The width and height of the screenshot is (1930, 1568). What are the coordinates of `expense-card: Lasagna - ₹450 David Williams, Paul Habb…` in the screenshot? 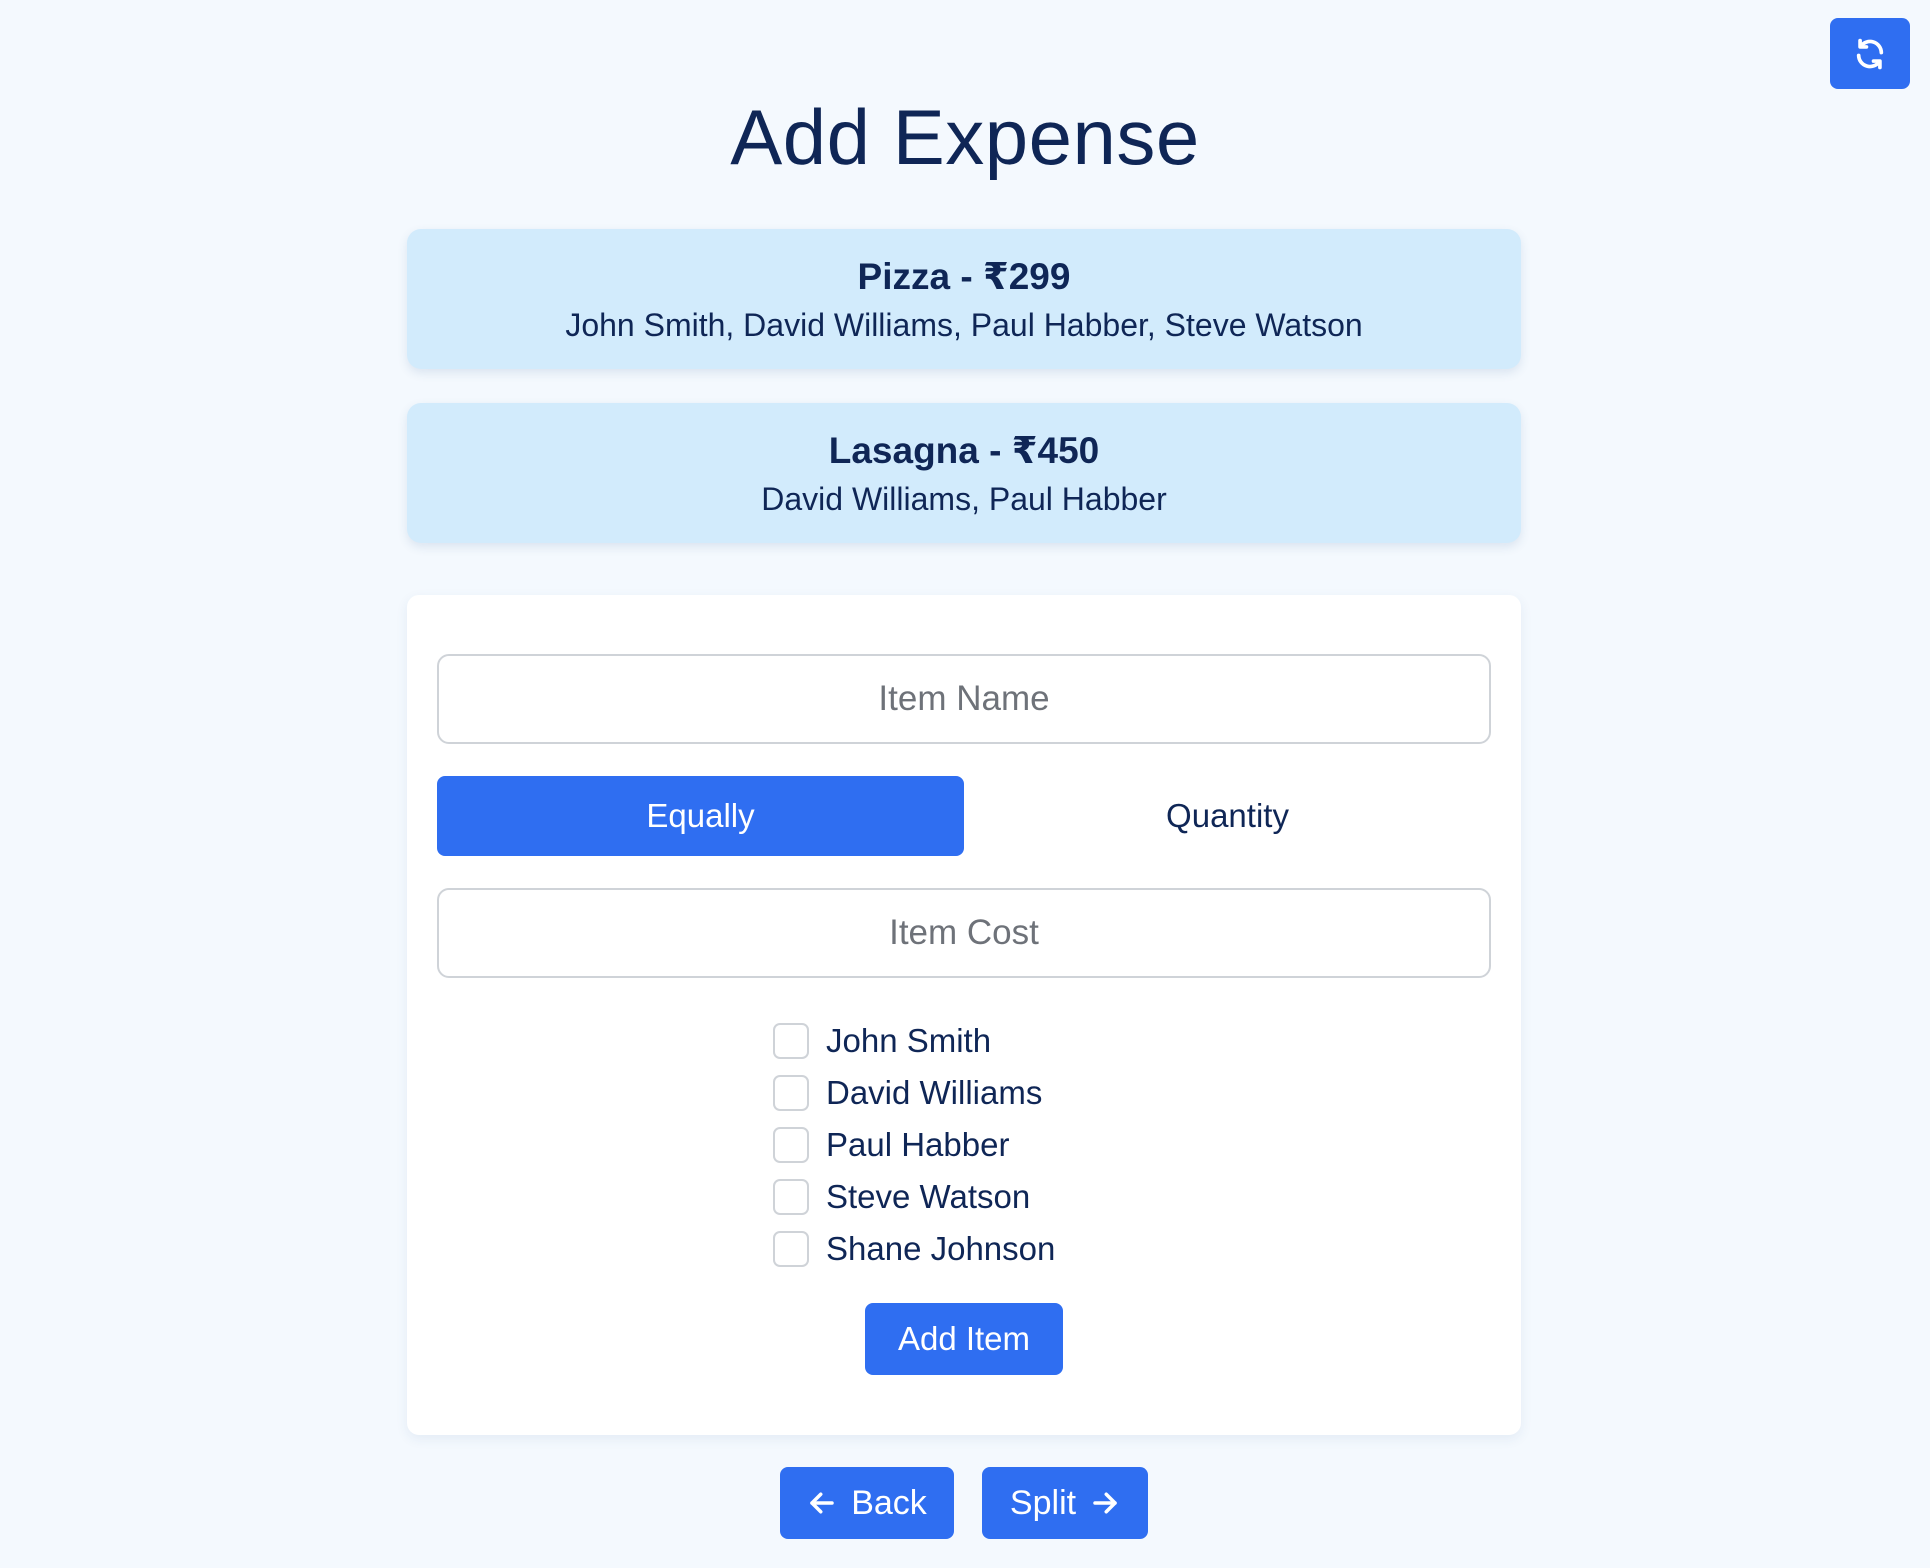 It's located at (964, 473).